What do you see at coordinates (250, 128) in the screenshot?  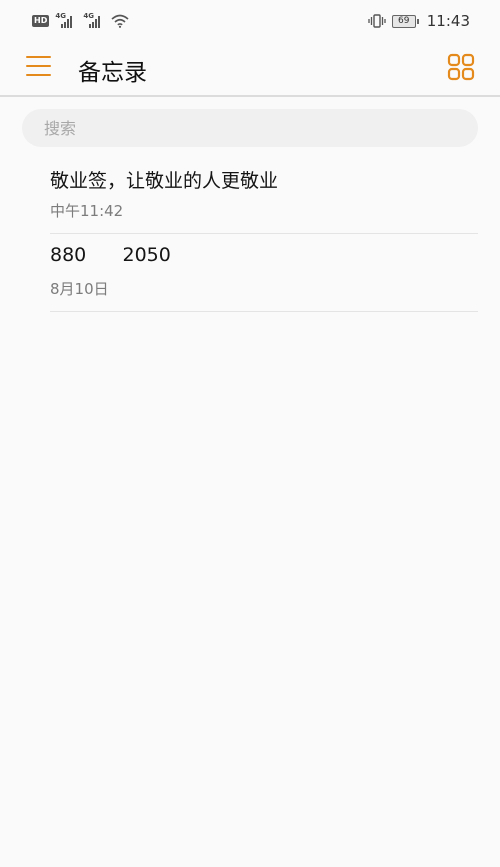 I see `search-input` at bounding box center [250, 128].